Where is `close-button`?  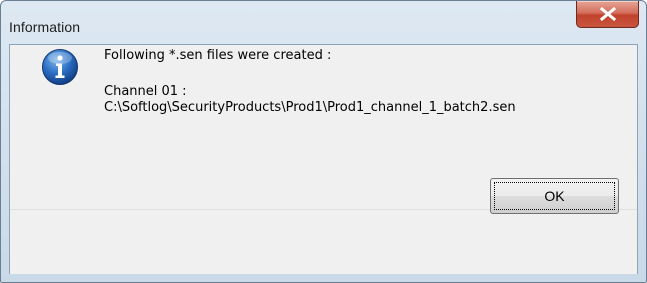
close-button is located at coordinates (607, 14).